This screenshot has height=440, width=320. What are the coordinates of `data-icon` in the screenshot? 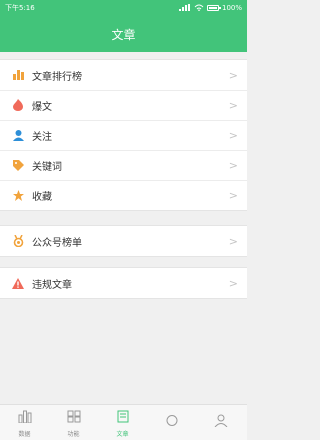 It's located at (25, 417).